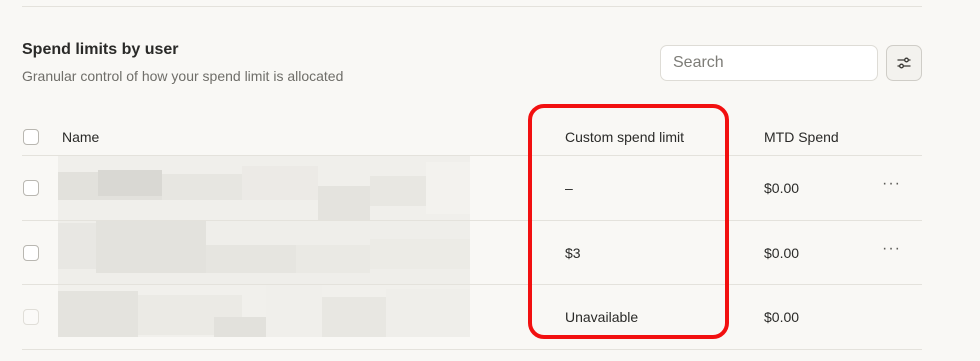 Image resolution: width=980 pixels, height=361 pixels. Describe the element at coordinates (31, 137) in the screenshot. I see `select-all-checkbox` at that location.